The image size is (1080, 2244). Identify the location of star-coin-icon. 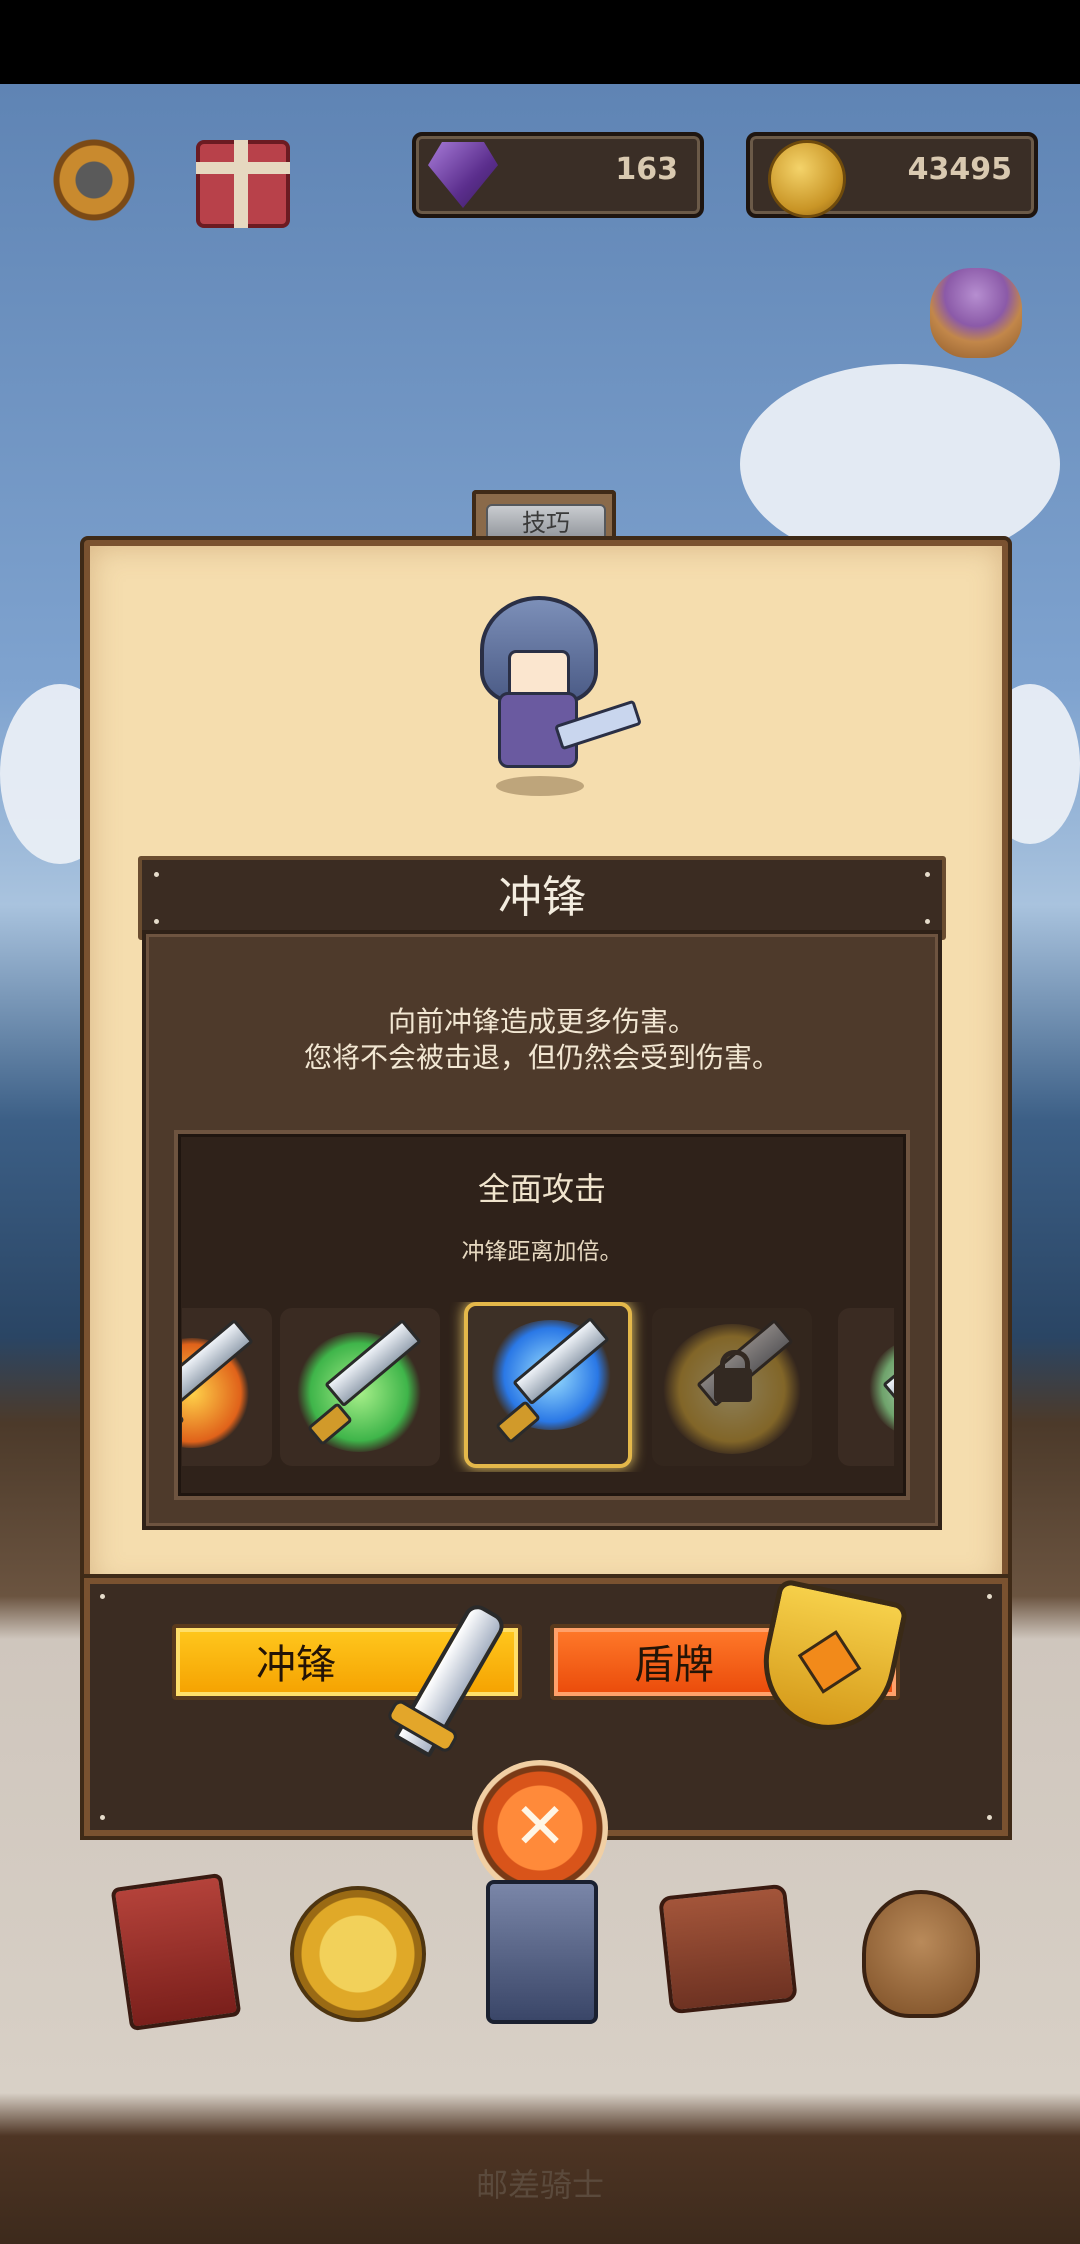
(358, 1955).